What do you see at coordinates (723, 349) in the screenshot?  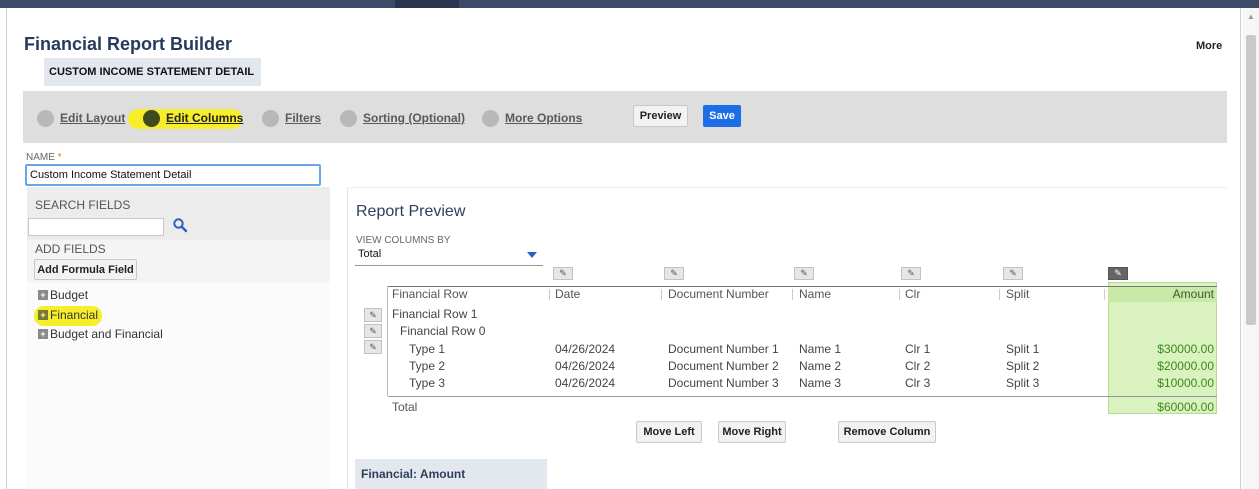 I see `row-document-number: Document Number 1` at bounding box center [723, 349].